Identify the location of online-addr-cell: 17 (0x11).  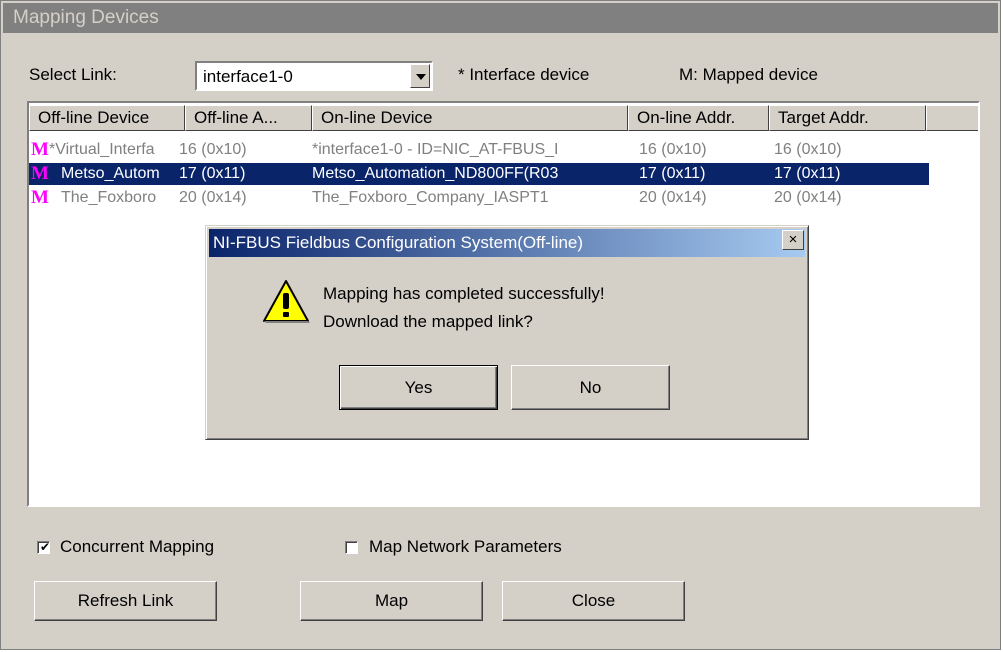
(672, 173).